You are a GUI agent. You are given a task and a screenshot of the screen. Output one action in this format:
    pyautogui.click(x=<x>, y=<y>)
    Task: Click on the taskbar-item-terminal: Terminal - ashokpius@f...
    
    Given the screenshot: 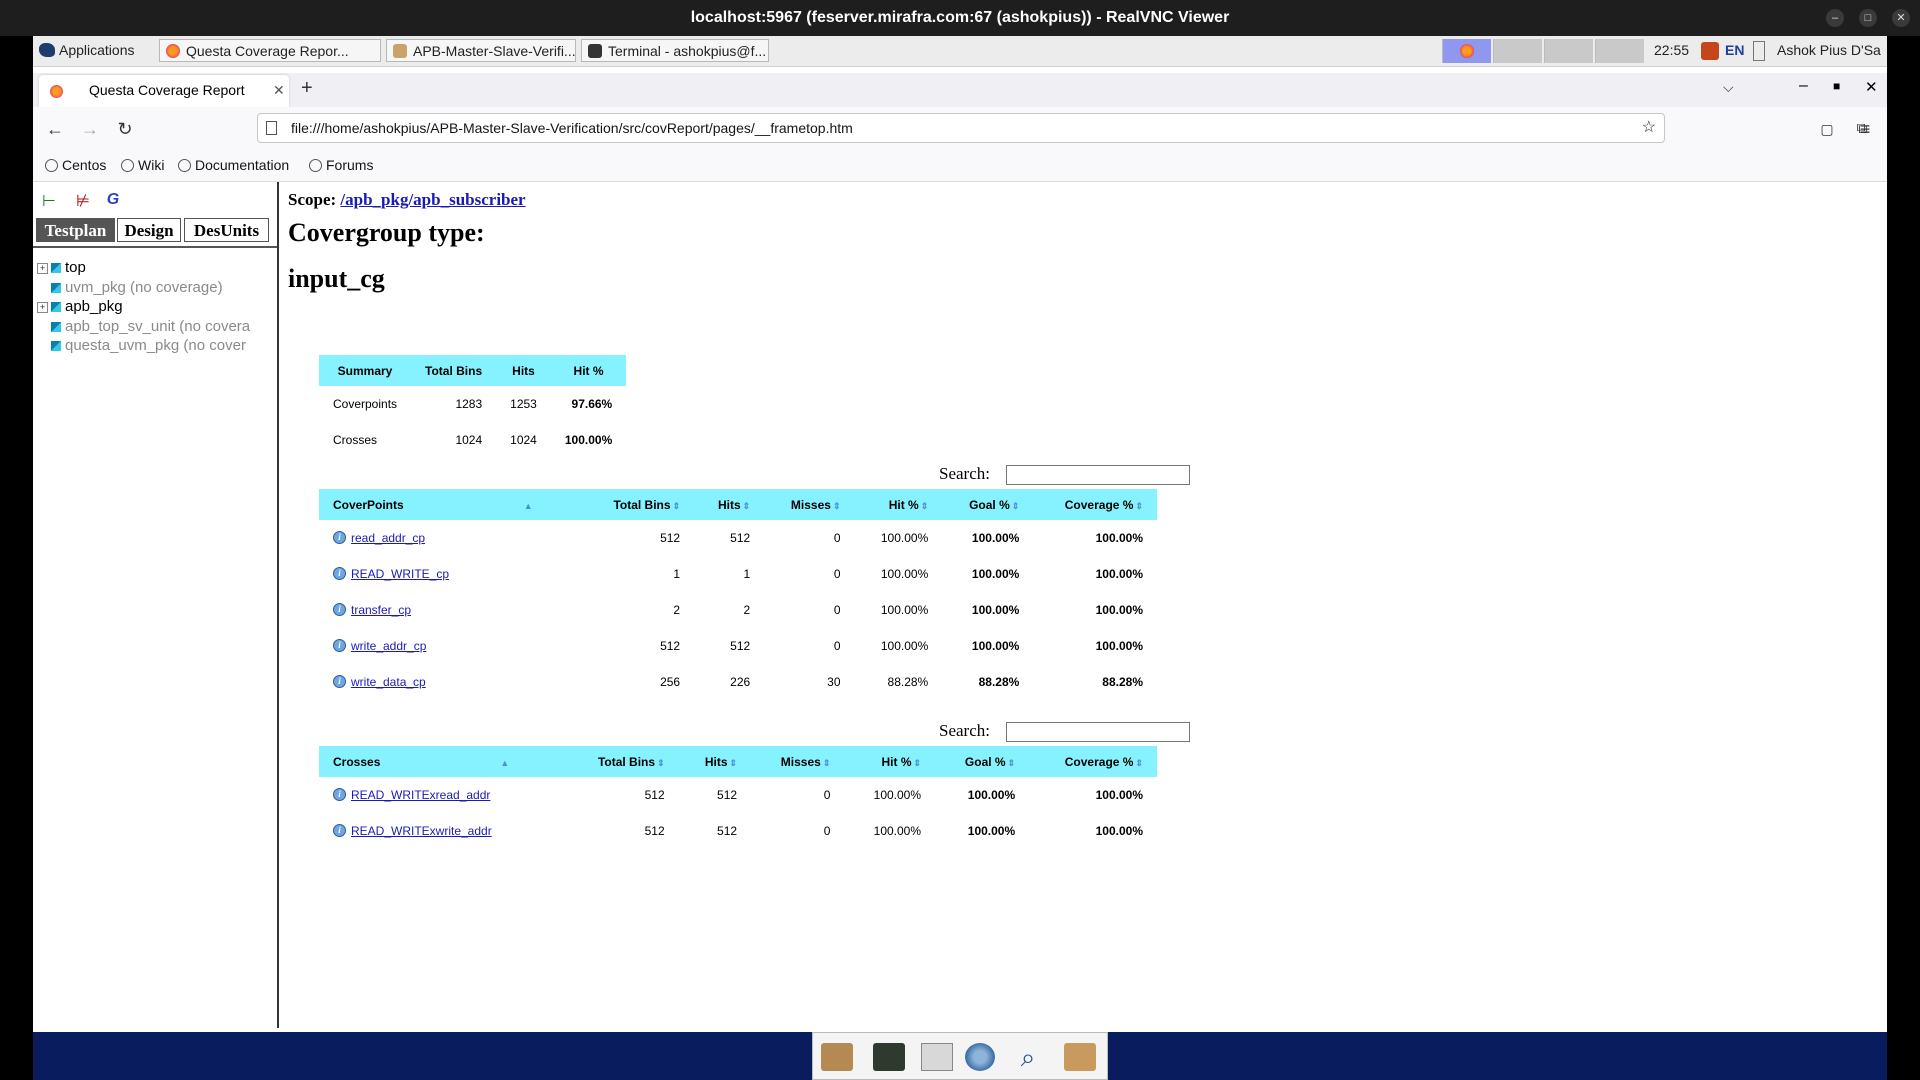 What is the action you would take?
    pyautogui.click(x=675, y=50)
    